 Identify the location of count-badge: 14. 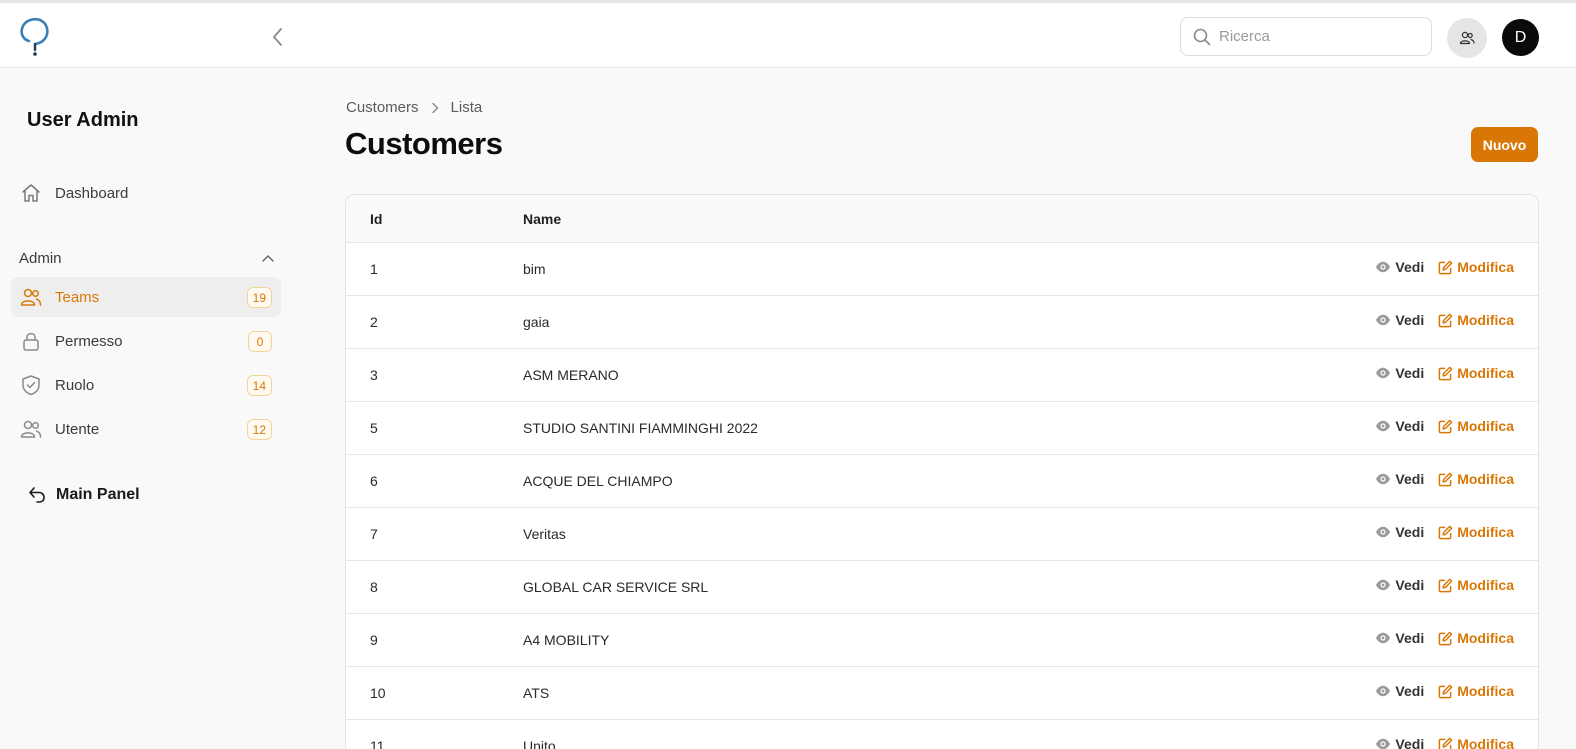
(259, 385).